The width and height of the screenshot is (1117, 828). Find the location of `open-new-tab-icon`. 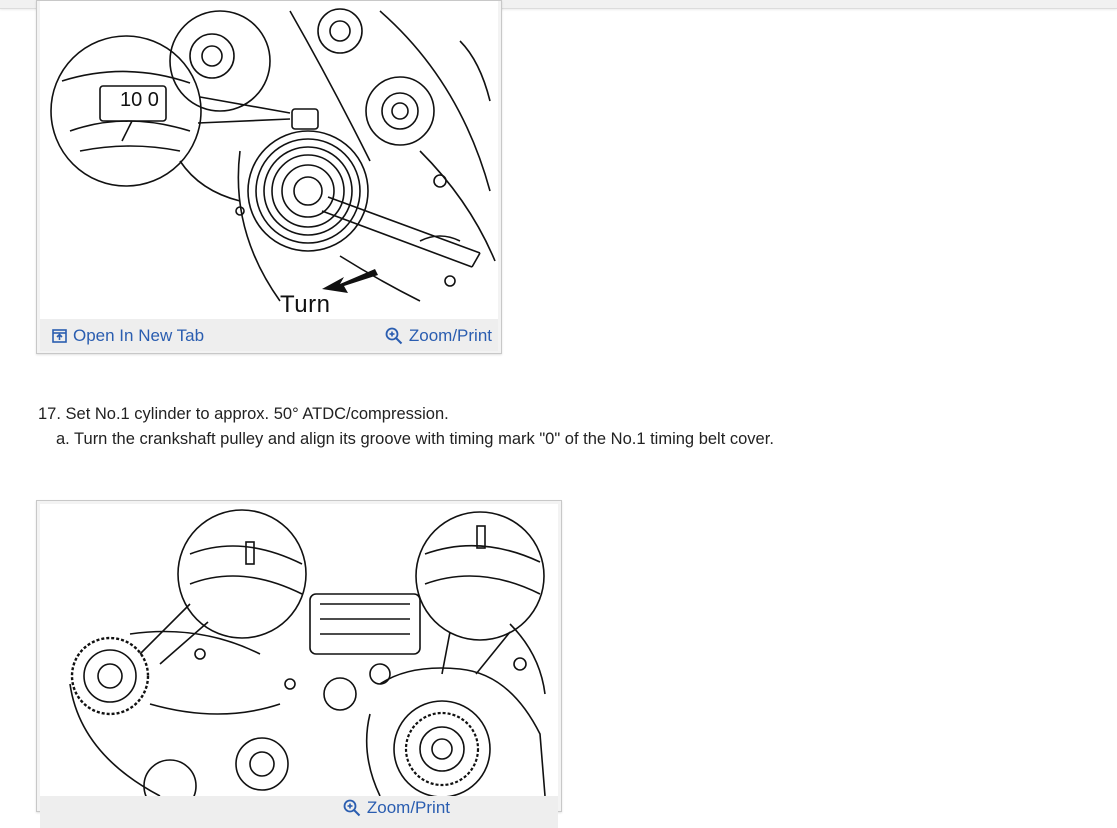

open-new-tab-icon is located at coordinates (59, 336).